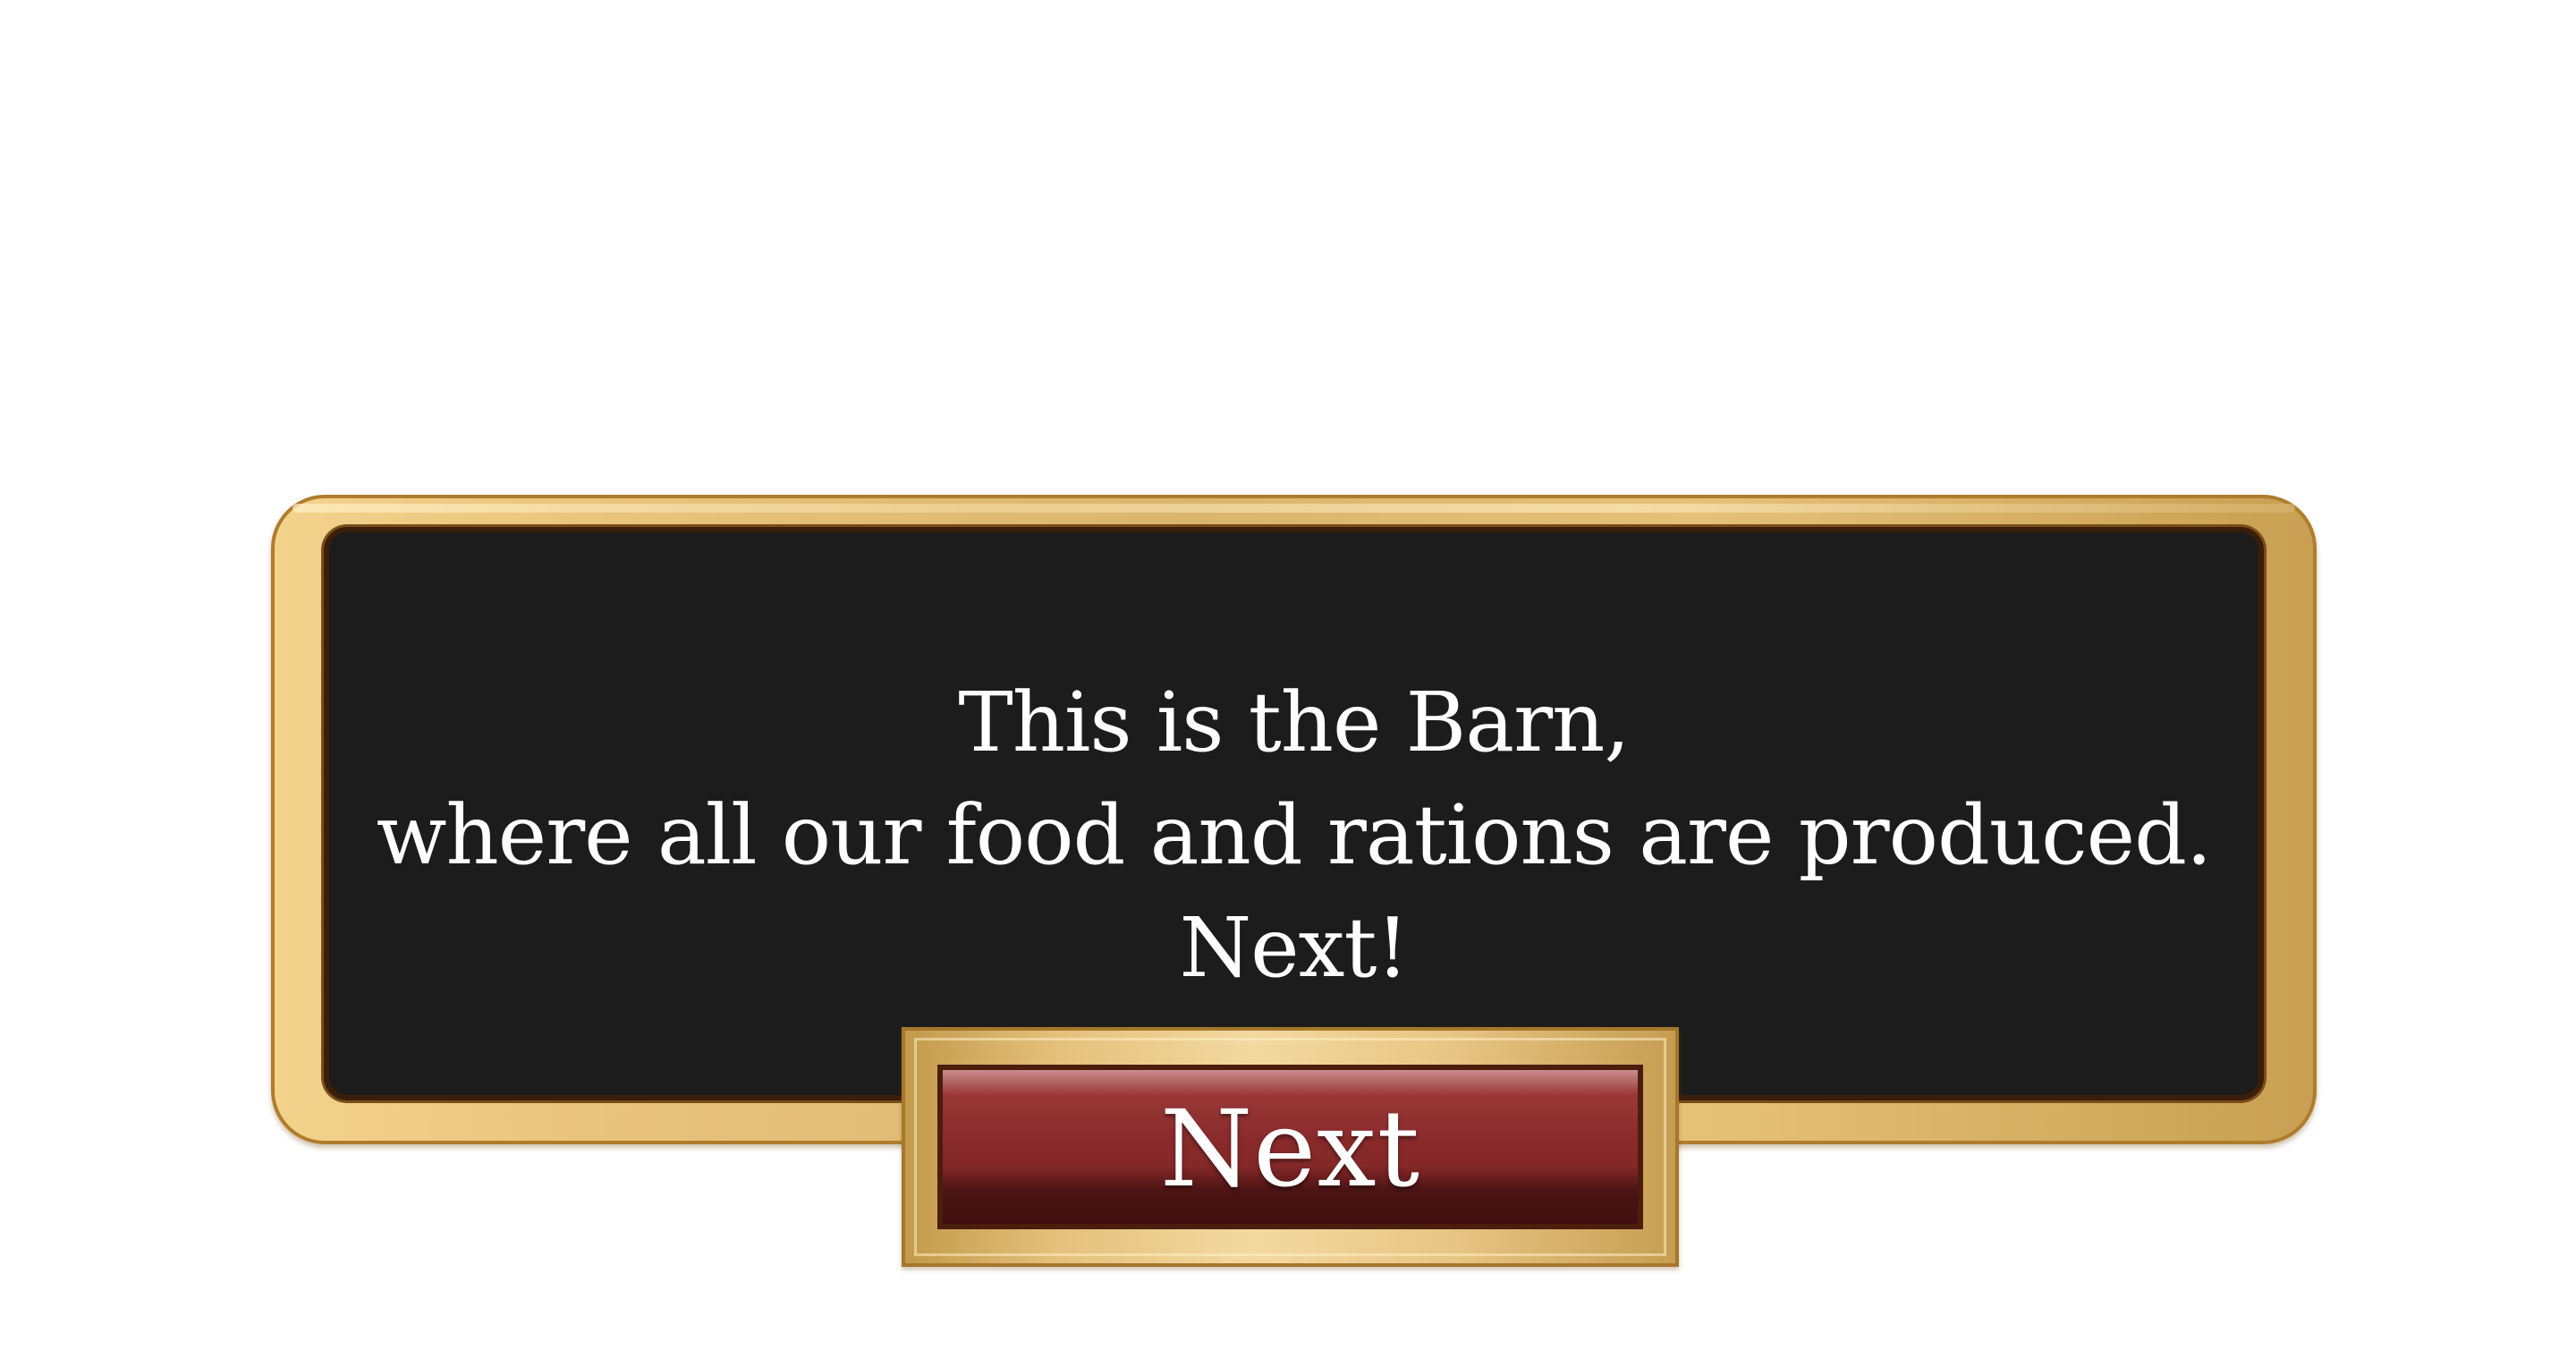  What do you see at coordinates (1294, 723) in the screenshot?
I see `dialog-line-1: This is the Barn,` at bounding box center [1294, 723].